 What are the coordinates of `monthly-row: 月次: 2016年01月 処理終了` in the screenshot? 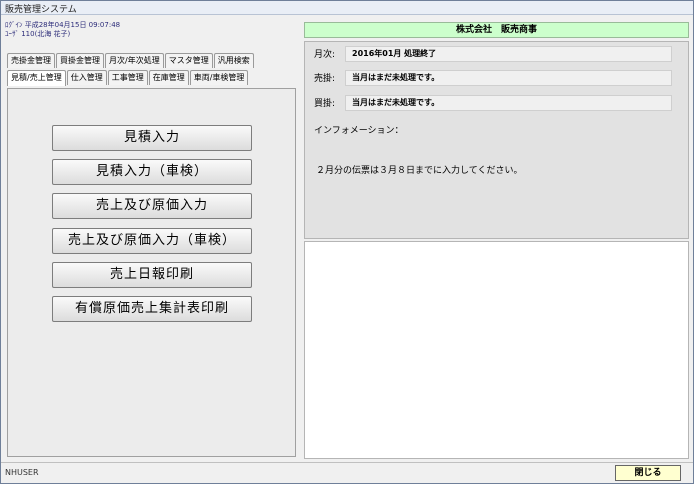 It's located at (497, 54).